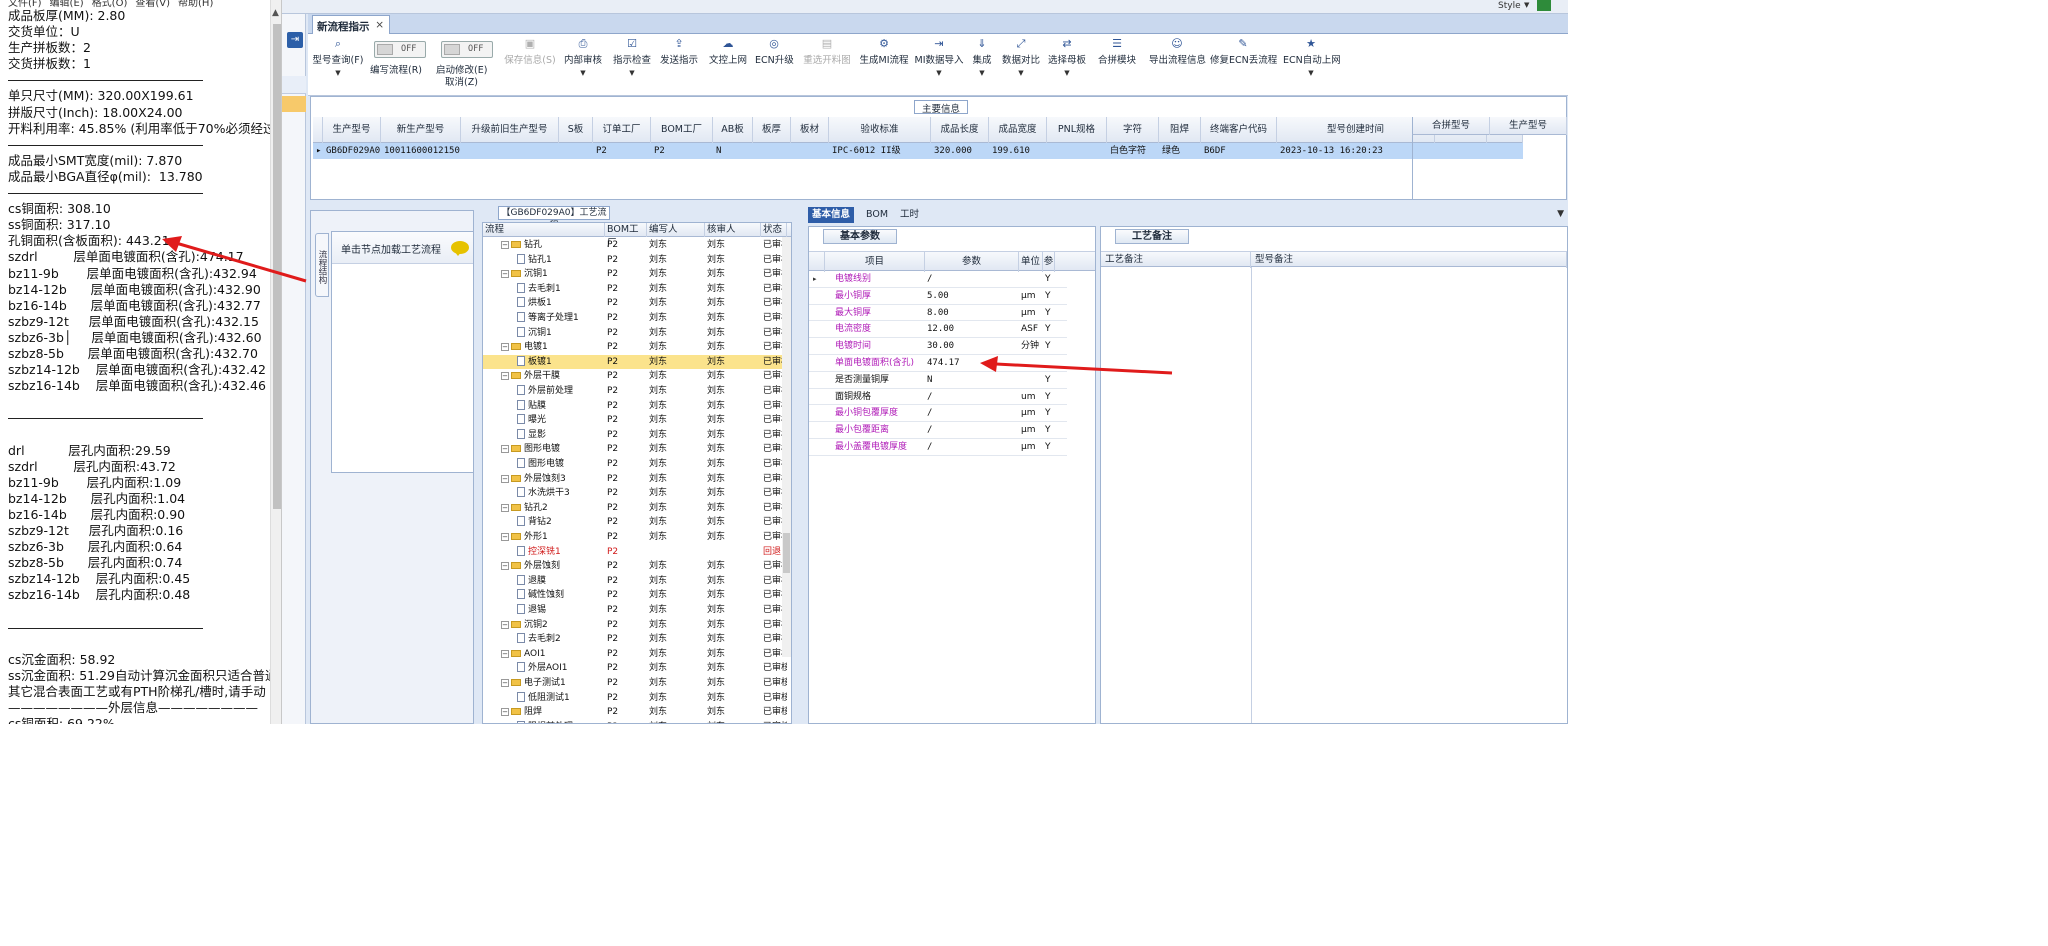 The height and width of the screenshot is (946, 2048). I want to click on process-notes-header: 工艺备注, so click(1152, 236).